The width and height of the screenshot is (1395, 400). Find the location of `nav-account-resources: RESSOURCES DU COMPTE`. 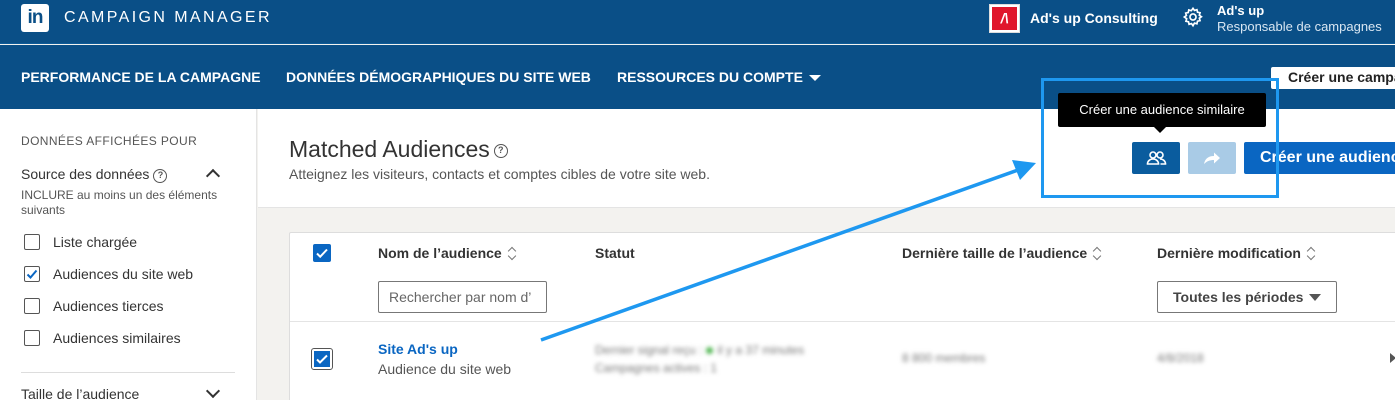

nav-account-resources: RESSOURCES DU COMPTE is located at coordinates (719, 77).